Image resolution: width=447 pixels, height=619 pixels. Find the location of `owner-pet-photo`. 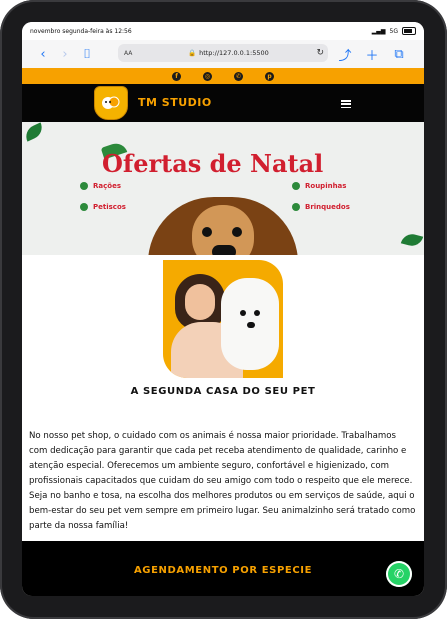

owner-pet-photo is located at coordinates (223, 319).